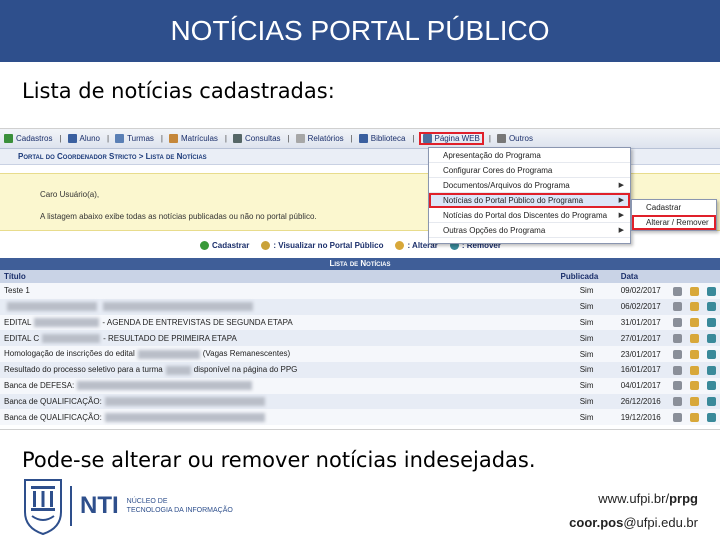  What do you see at coordinates (262, 138) in the screenshot?
I see `menu-item-label: Consultas` at bounding box center [262, 138].